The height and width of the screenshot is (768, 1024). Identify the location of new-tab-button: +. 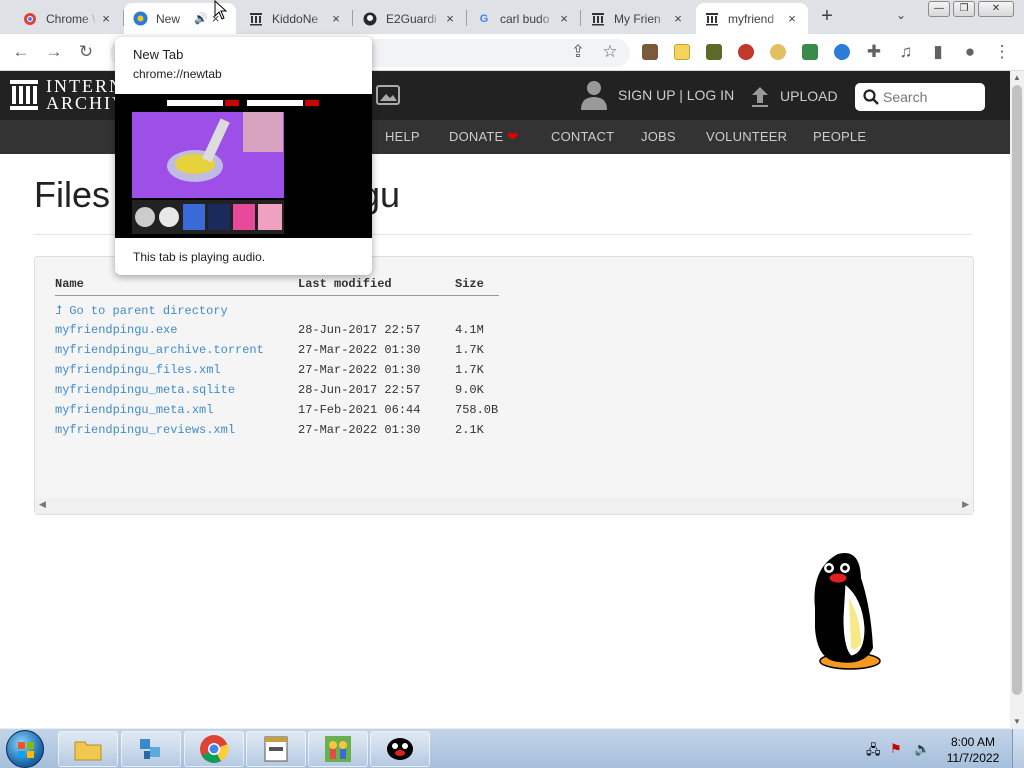
(827, 17).